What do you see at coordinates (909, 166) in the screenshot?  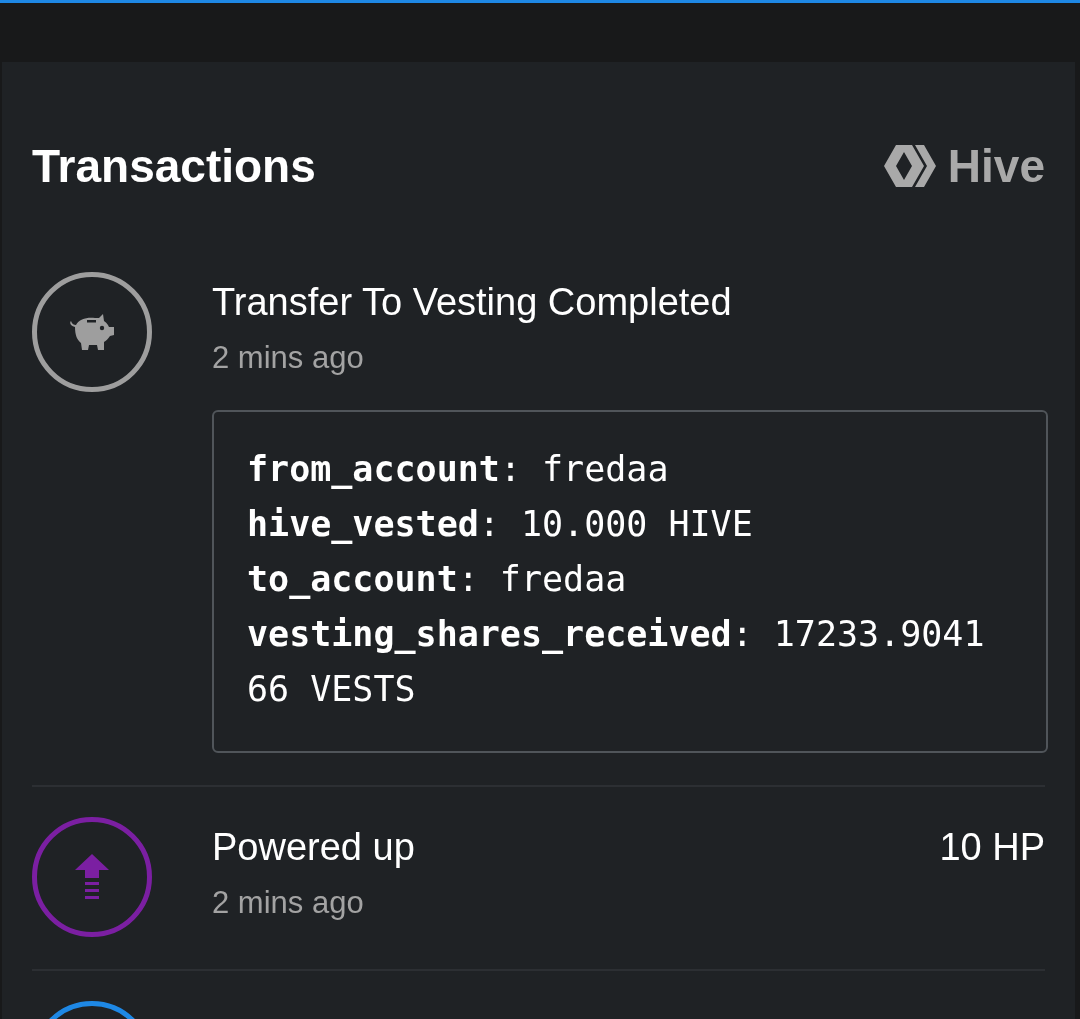 I see `hive-logo-icon` at bounding box center [909, 166].